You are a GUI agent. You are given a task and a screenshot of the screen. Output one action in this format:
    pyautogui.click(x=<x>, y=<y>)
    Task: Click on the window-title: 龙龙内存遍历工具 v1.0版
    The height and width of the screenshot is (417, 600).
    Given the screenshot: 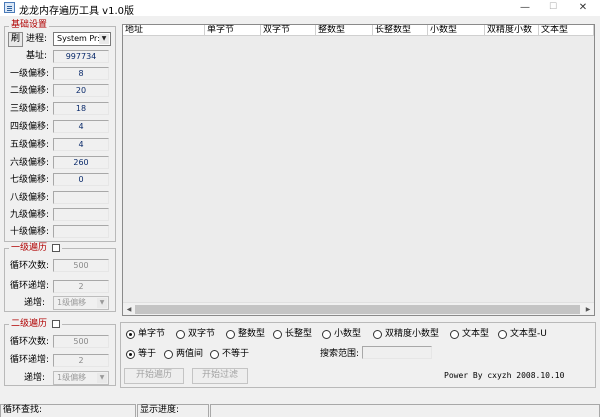 What is the action you would take?
    pyautogui.click(x=76, y=11)
    